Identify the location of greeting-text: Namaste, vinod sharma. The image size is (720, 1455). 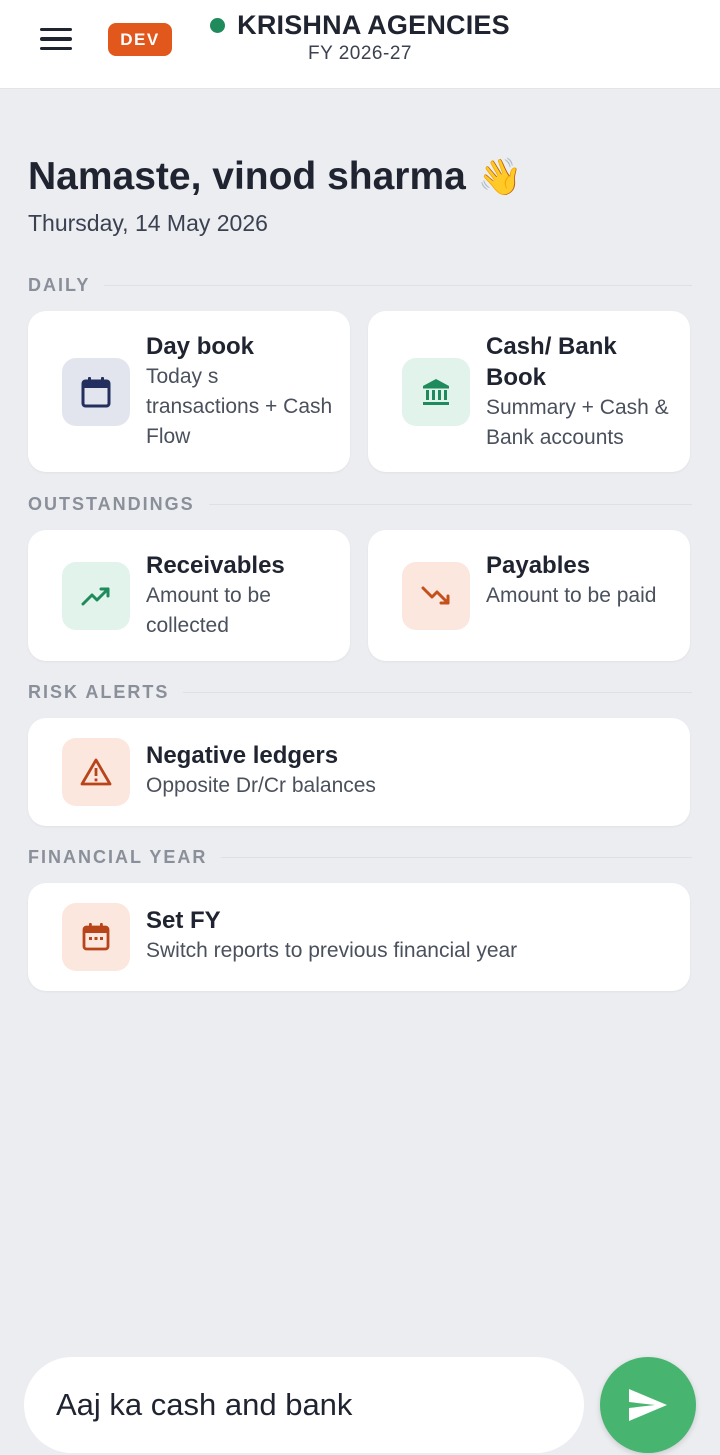
(247, 176).